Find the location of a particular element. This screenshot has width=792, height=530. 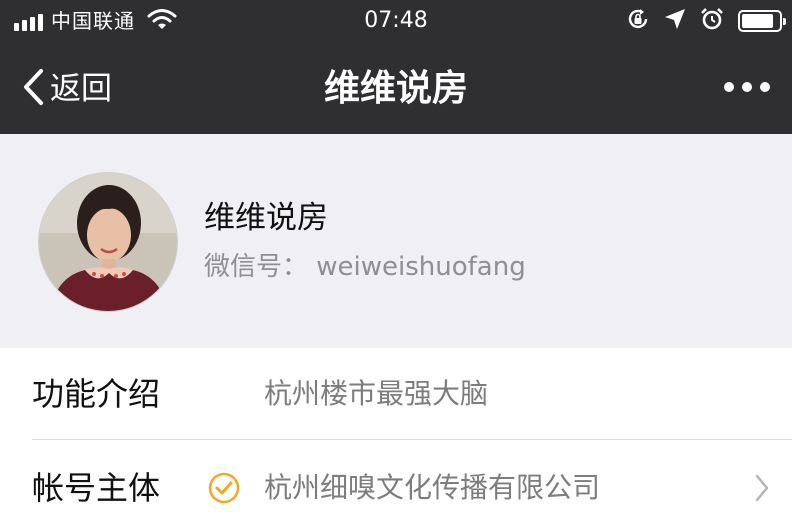

page-title: 维维说房 is located at coordinates (395, 88).